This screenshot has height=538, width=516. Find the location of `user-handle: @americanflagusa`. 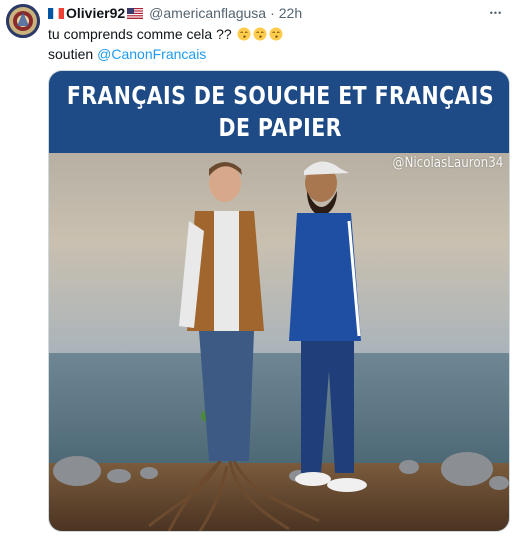

user-handle: @americanflagusa is located at coordinates (207, 13).